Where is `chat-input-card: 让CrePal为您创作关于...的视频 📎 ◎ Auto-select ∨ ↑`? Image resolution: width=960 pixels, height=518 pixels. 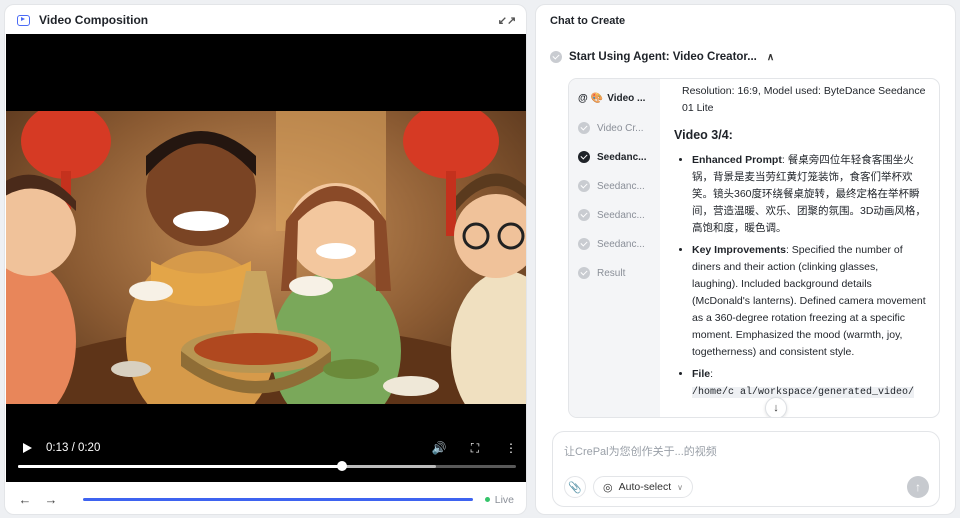
chat-input-card: 让CrePal为您创作关于...的视频 📎 ◎ Auto-select ∨ ↑ is located at coordinates (746, 469).